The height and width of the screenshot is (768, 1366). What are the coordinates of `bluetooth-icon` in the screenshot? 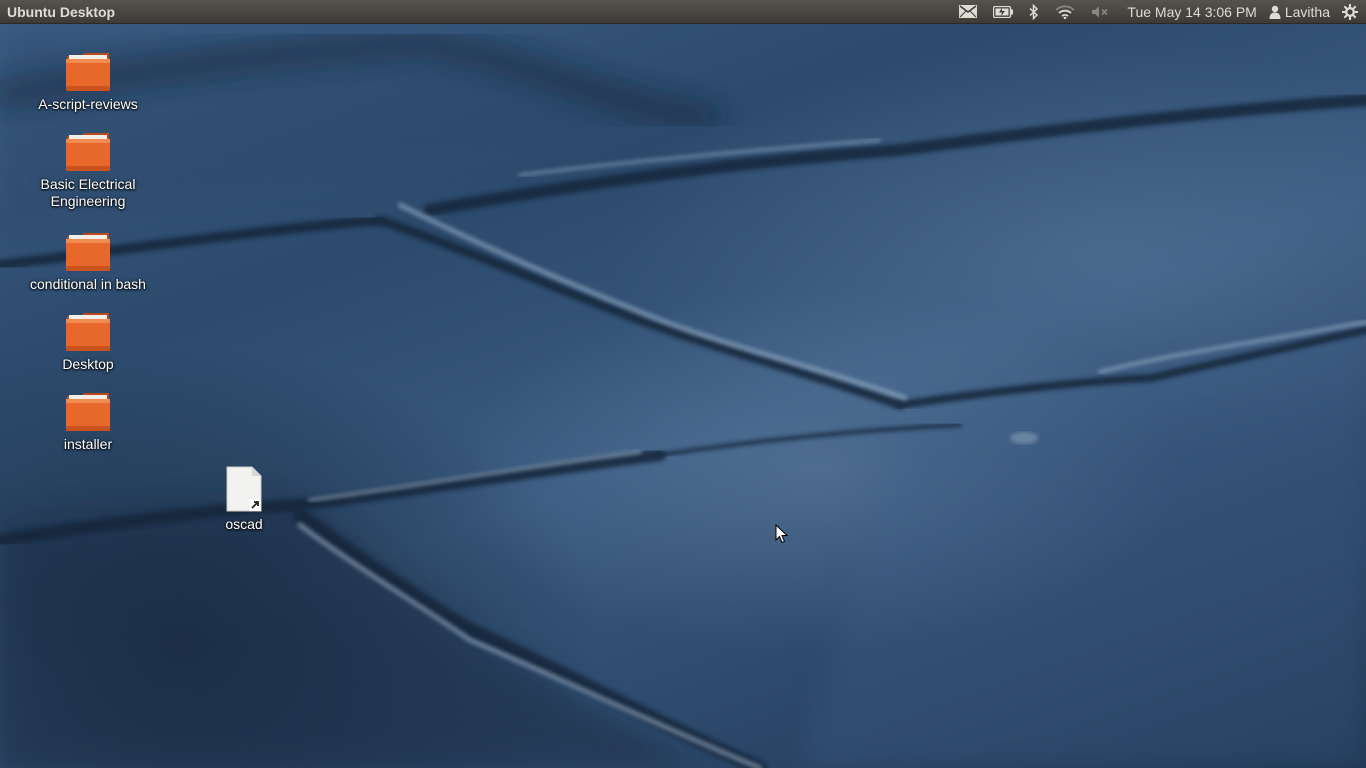 It's located at (1034, 11).